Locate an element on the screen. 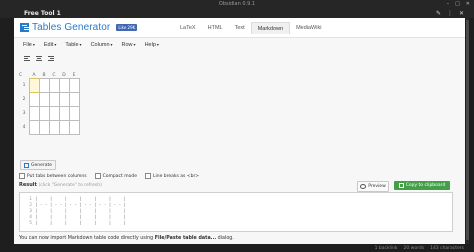 The height and width of the screenshot is (252, 474). maximize-icon: □ is located at coordinates (457, 4).